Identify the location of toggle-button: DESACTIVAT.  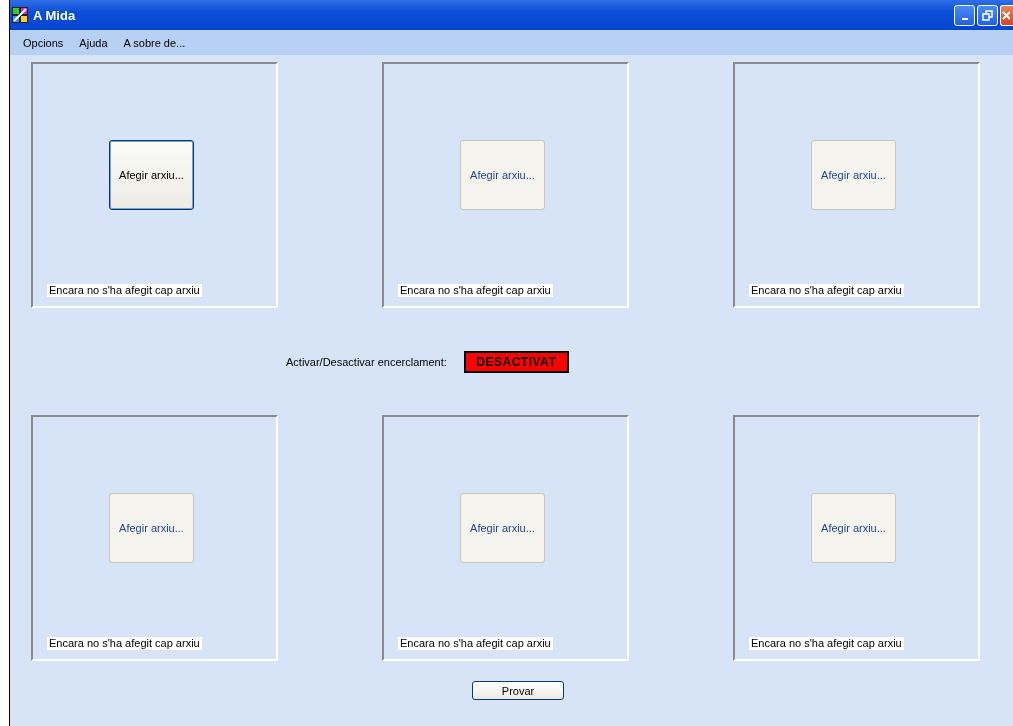
(516, 361).